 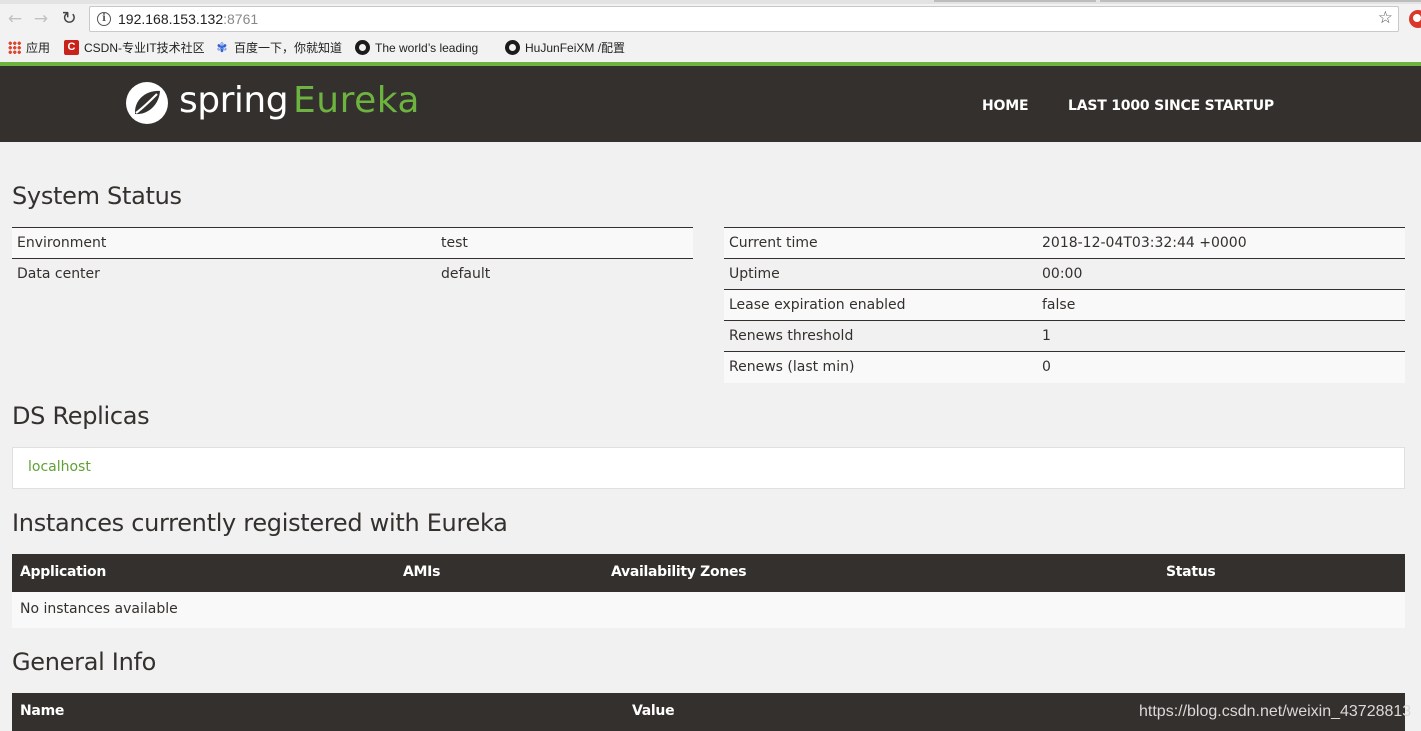 I want to click on address-bar: i 192.168.153.132:8761 ☆, so click(x=744, y=19).